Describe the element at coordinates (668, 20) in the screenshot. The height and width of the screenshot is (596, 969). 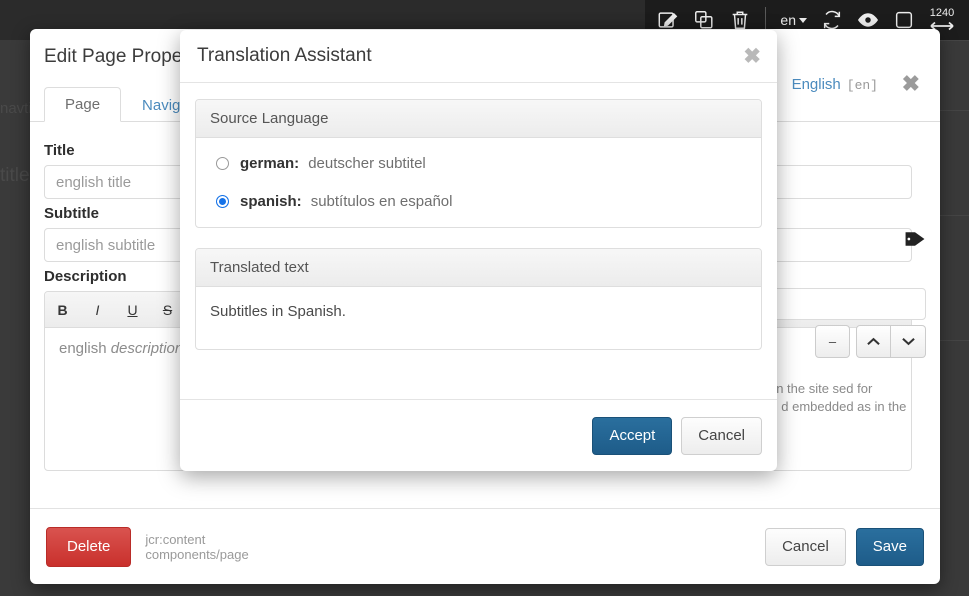
I see `edit-pencil-icon` at that location.